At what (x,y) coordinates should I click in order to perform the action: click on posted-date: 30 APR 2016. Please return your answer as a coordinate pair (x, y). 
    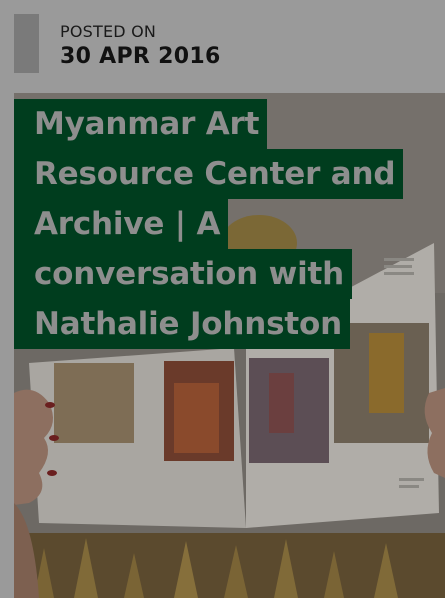
    Looking at the image, I should click on (140, 56).